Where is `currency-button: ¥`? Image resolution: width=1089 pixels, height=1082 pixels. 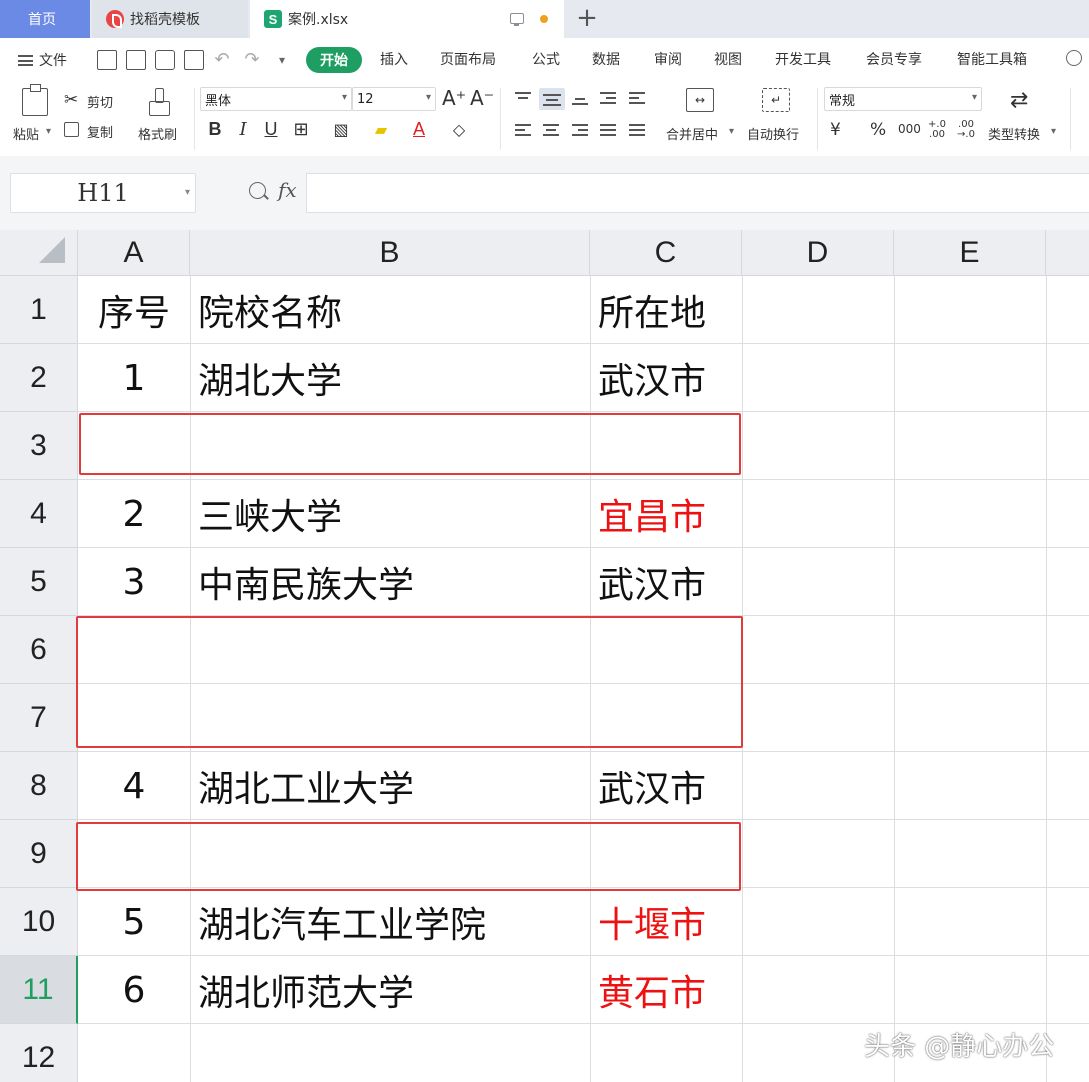 currency-button: ¥ is located at coordinates (835, 130).